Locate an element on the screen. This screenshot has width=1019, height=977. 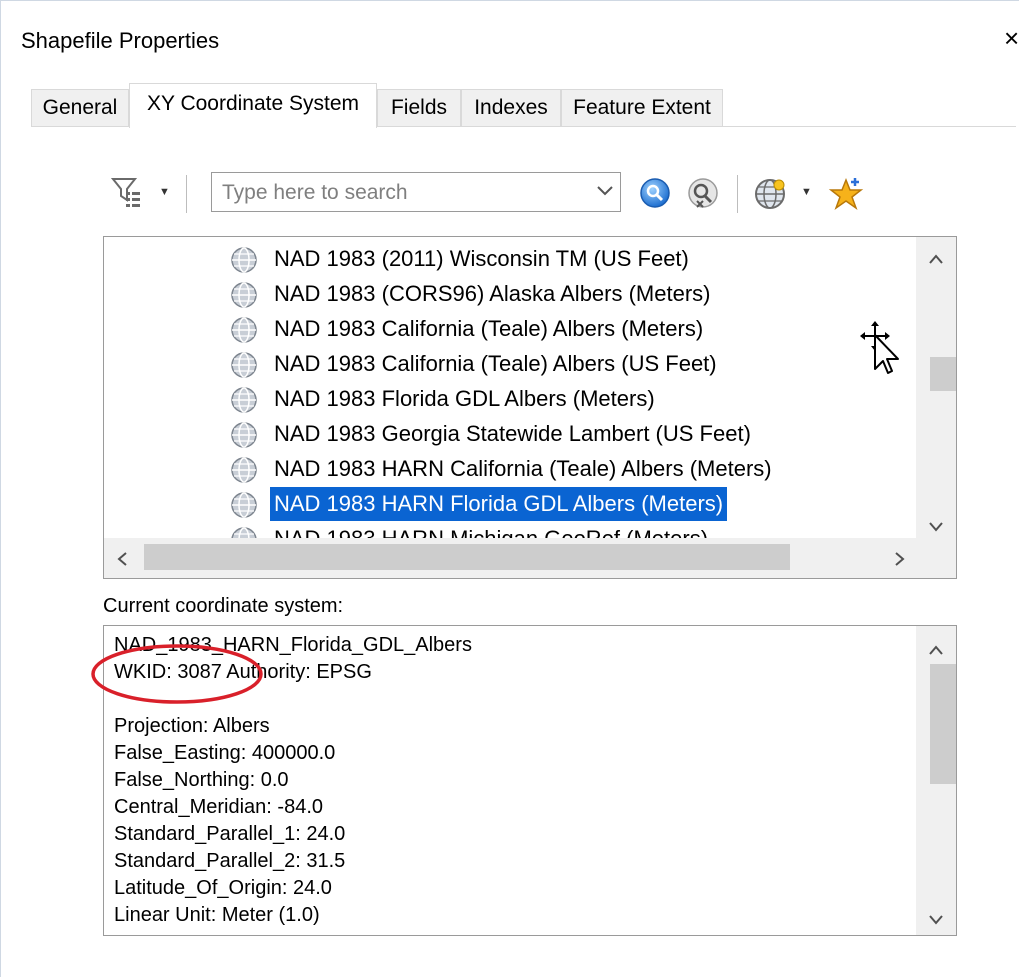
list-item-label: NAD 1983 Florida GDL Albers (Meters) is located at coordinates (464, 398).